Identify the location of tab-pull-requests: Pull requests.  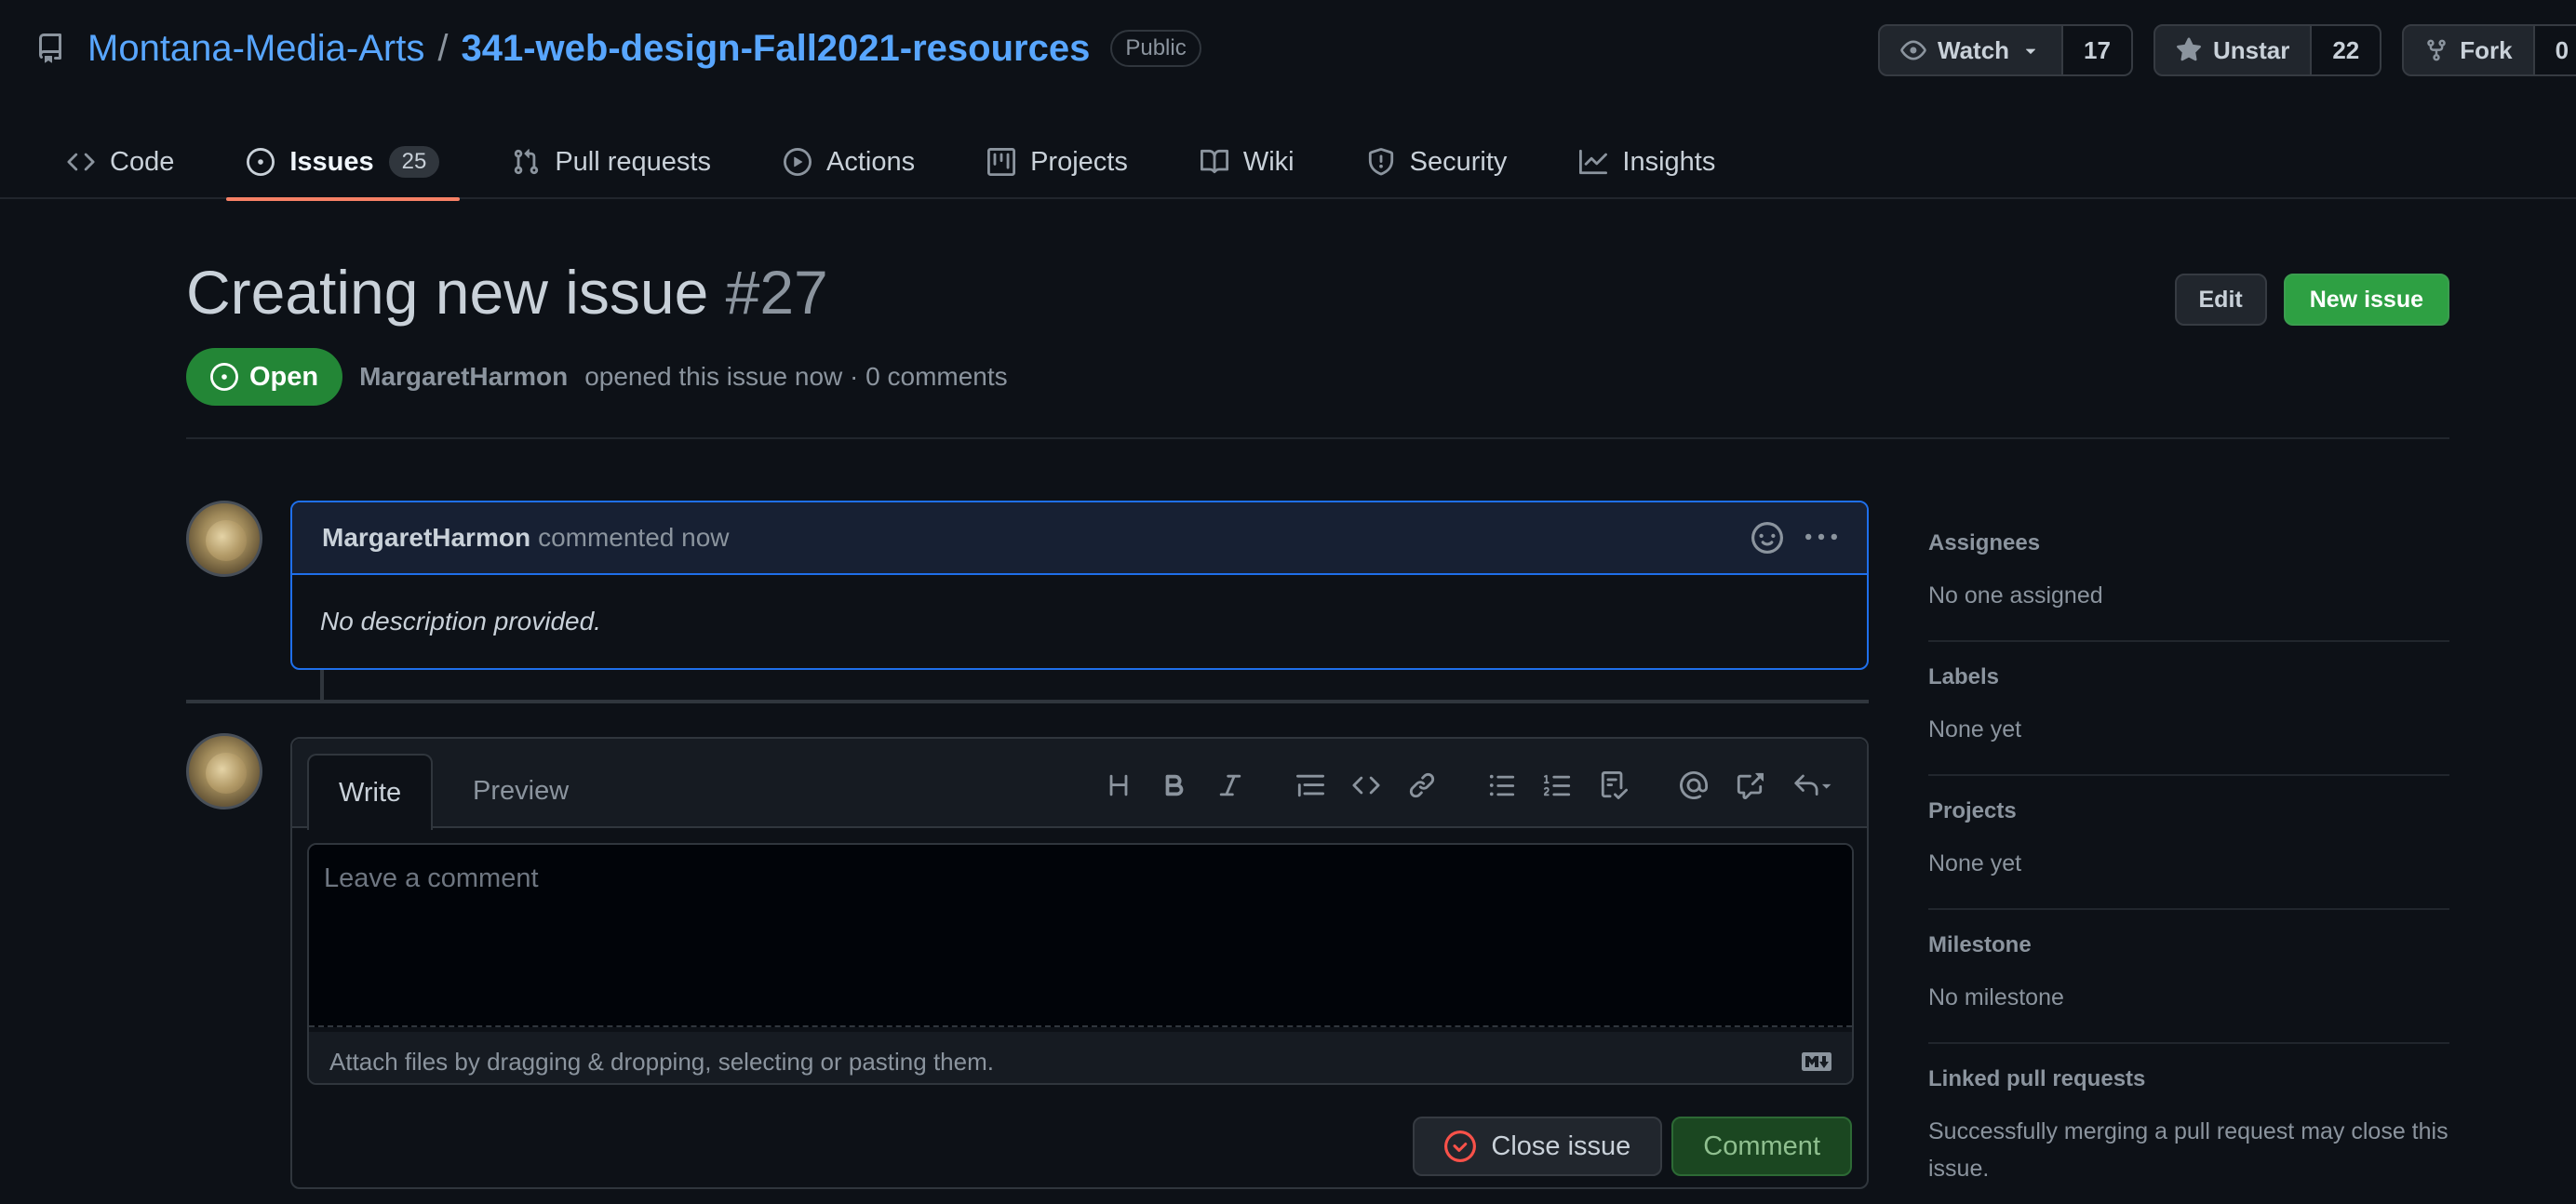
(611, 162).